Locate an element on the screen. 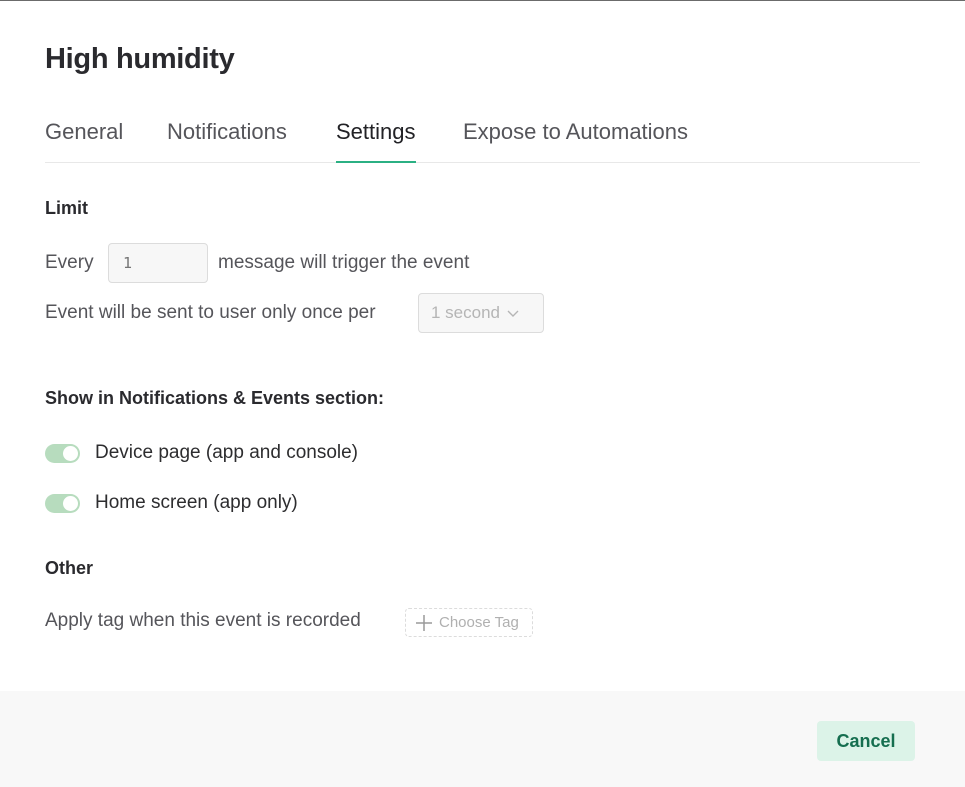 The width and height of the screenshot is (965, 787). chevron-down-icon is located at coordinates (513, 313).